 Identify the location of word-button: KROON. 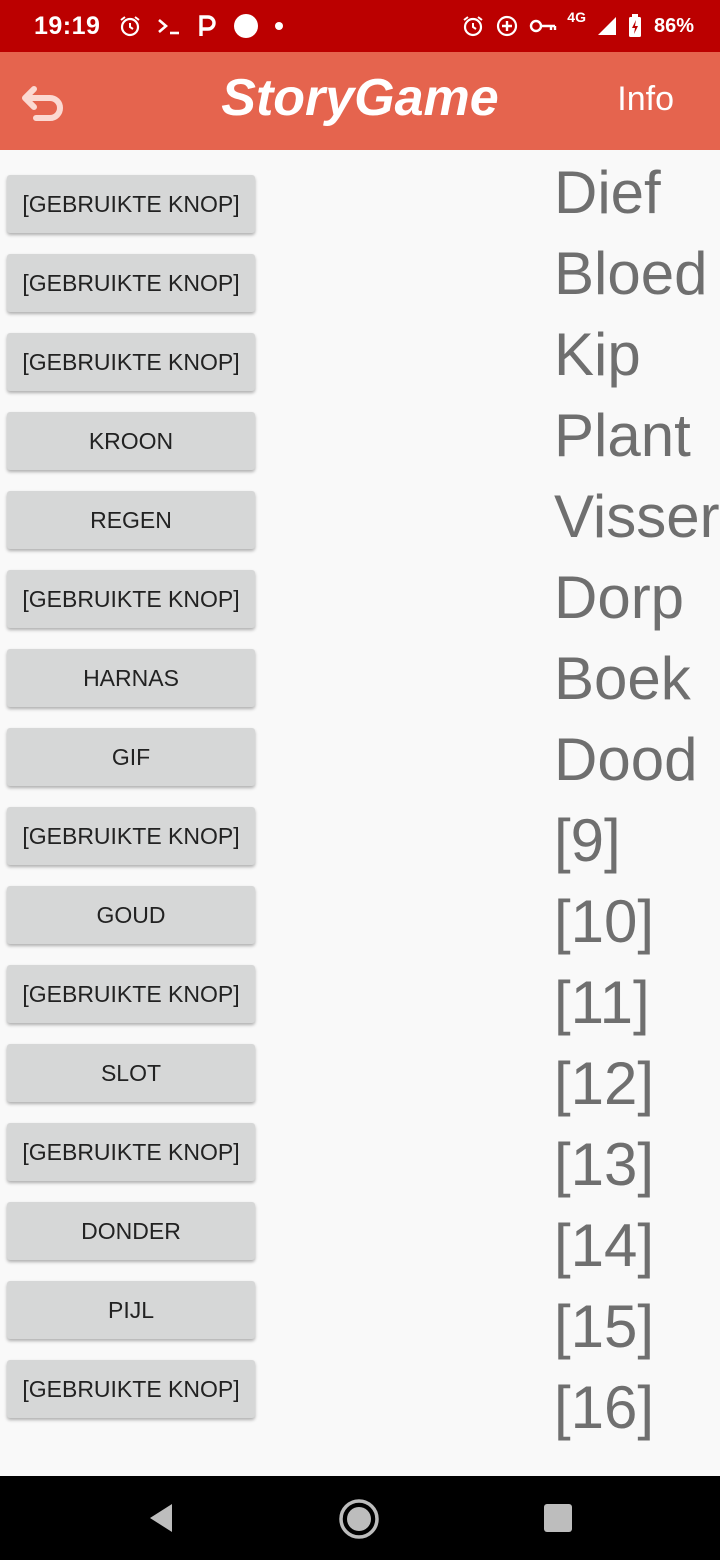
(131, 441).